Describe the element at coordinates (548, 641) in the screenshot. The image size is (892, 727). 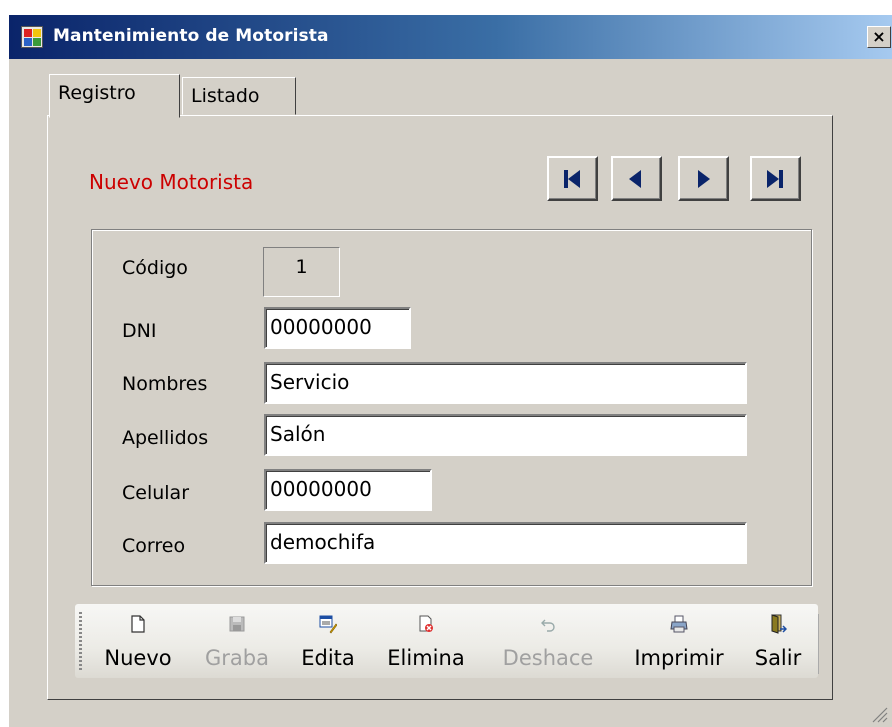
I see `deshace-button: Deshace` at that location.